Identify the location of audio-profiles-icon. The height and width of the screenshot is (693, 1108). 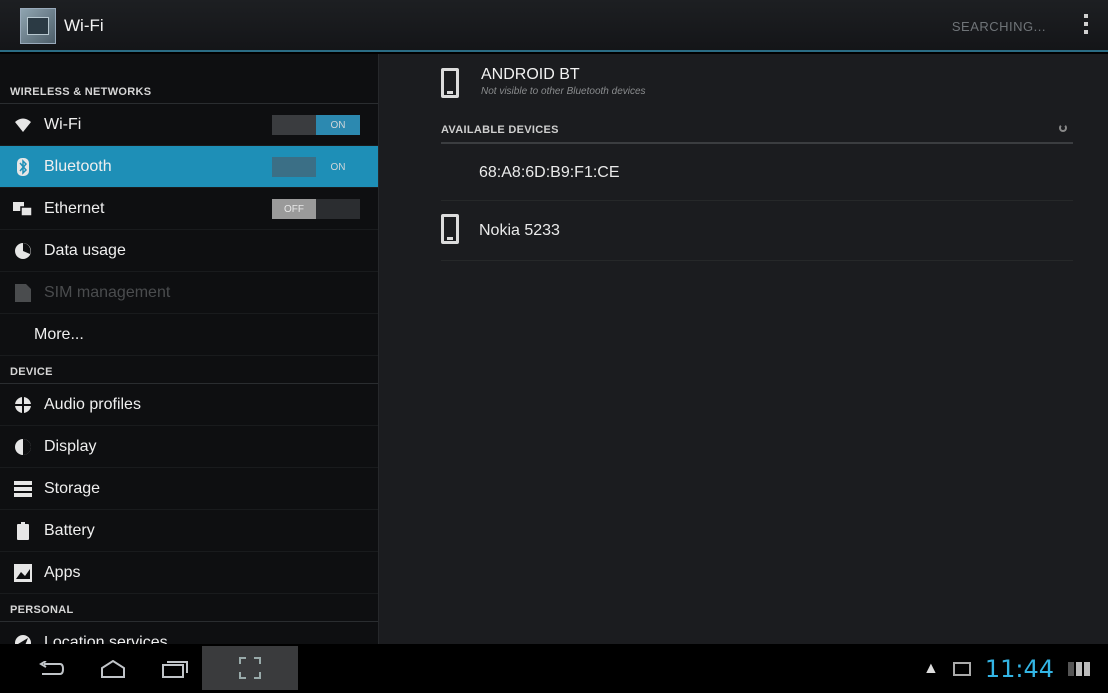
(23, 405).